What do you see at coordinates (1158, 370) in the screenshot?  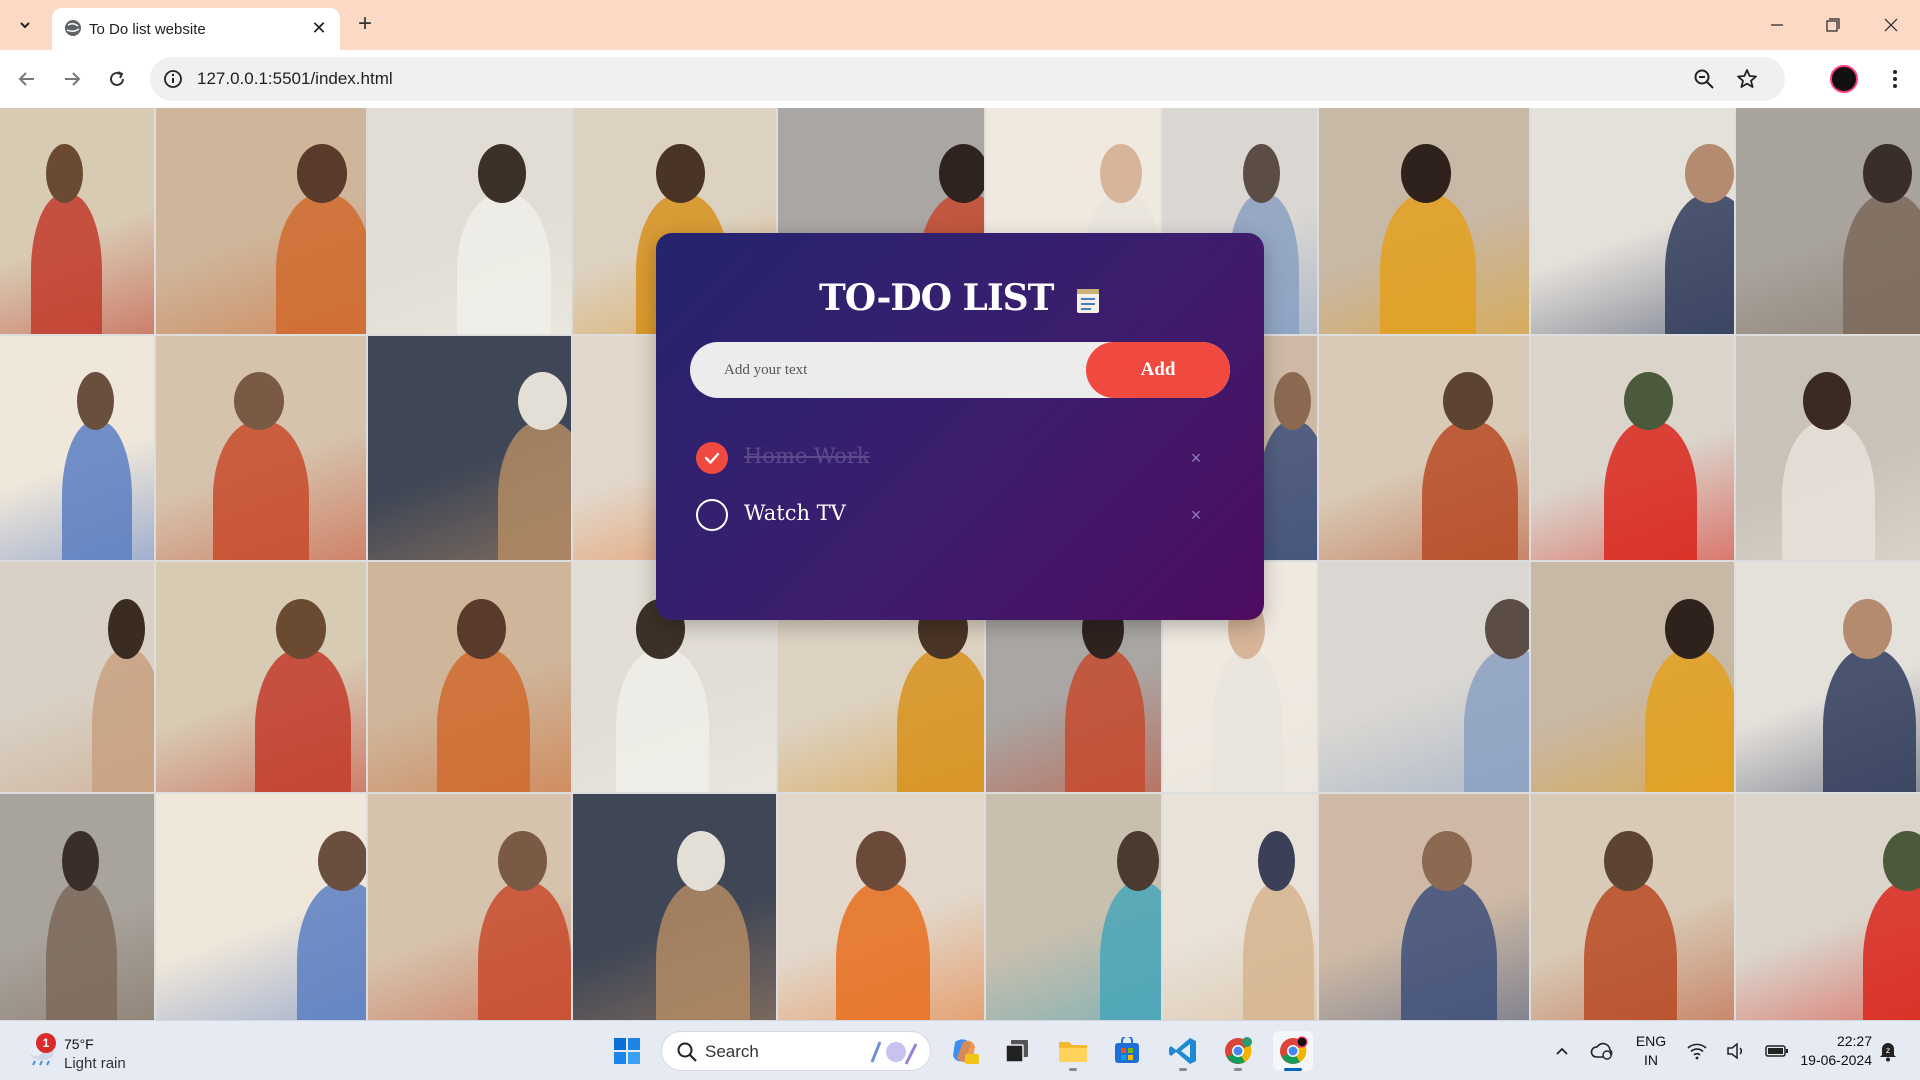 I see `add-button: Add` at bounding box center [1158, 370].